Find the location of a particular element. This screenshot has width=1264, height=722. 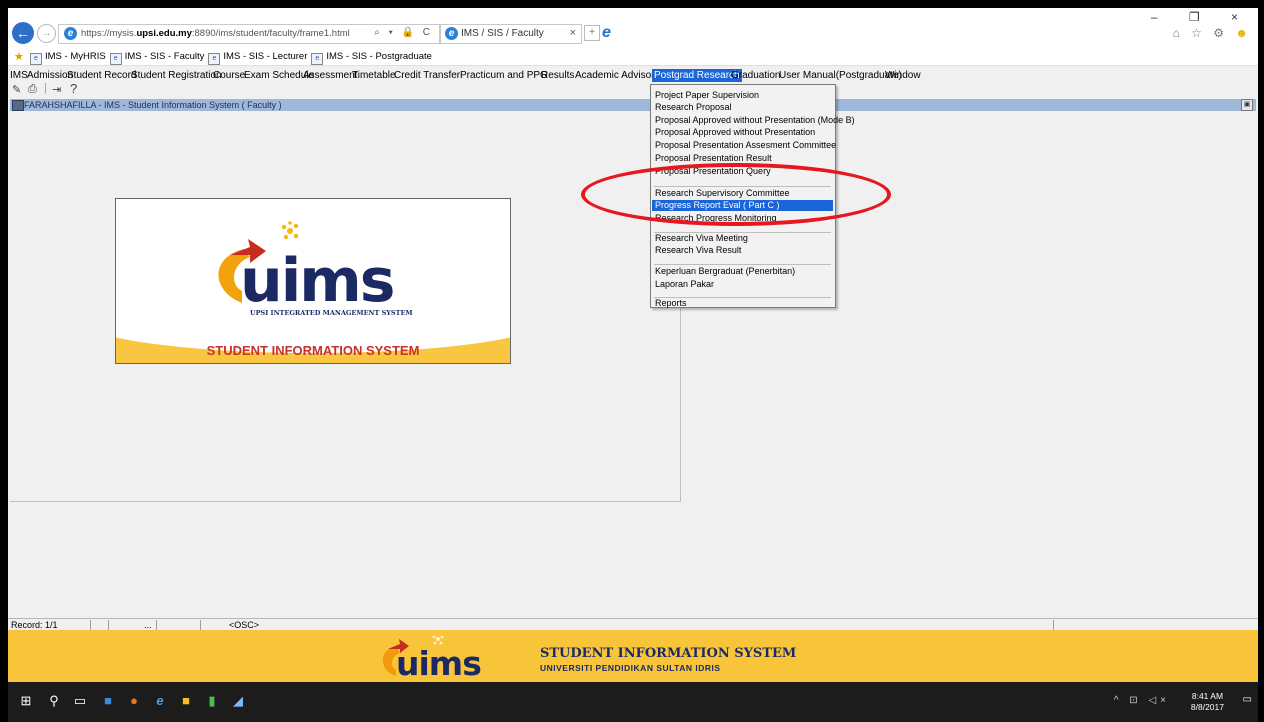

favorite-label: IMS - SIS - Postgraduate is located at coordinates (379, 56).